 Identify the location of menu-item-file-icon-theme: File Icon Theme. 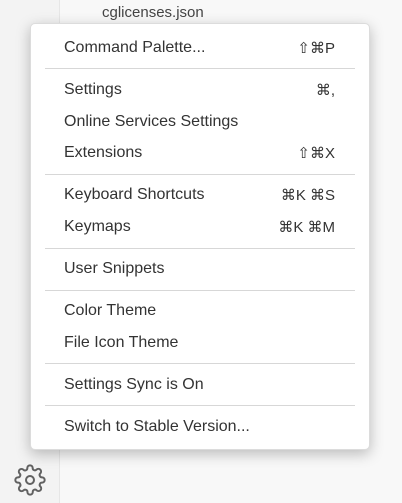
(200, 343).